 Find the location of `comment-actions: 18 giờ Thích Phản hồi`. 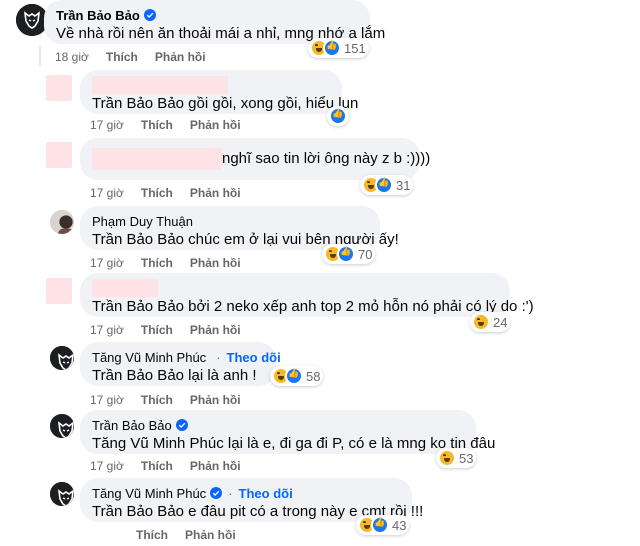

comment-actions: 18 giờ Thích Phản hồi is located at coordinates (130, 57).